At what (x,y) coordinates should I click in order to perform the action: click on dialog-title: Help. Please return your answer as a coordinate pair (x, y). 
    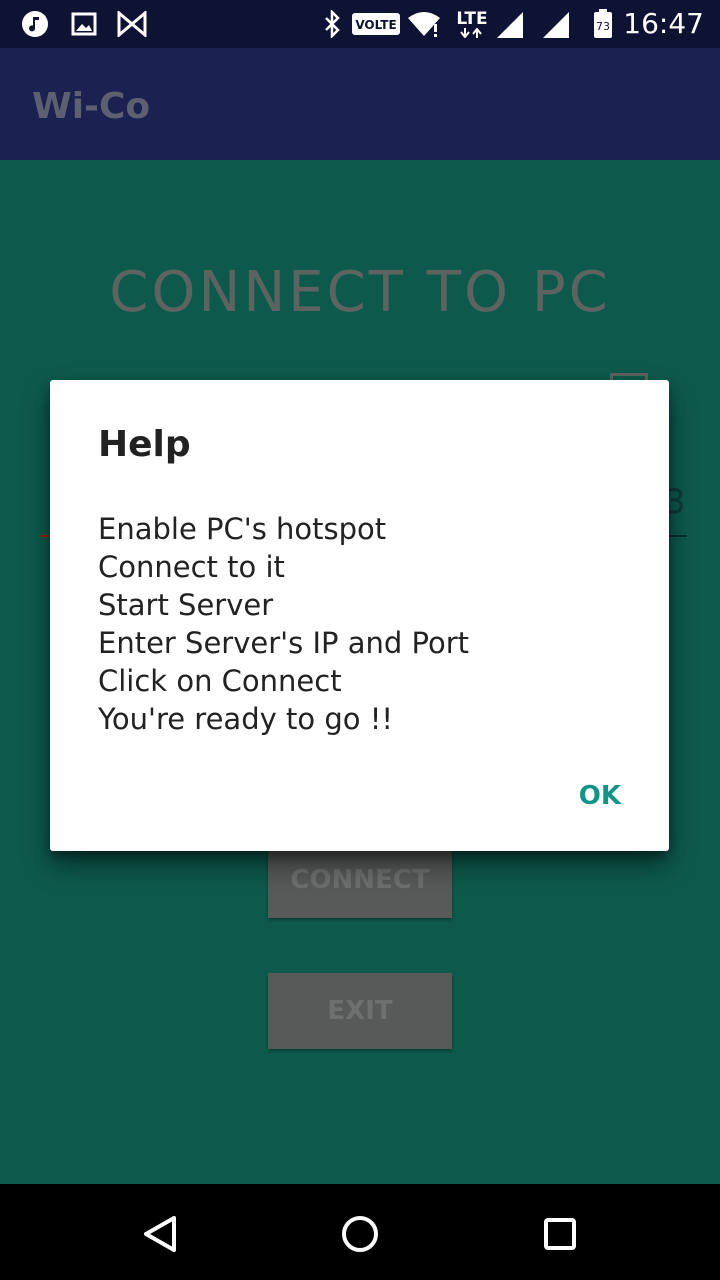
    Looking at the image, I should click on (144, 444).